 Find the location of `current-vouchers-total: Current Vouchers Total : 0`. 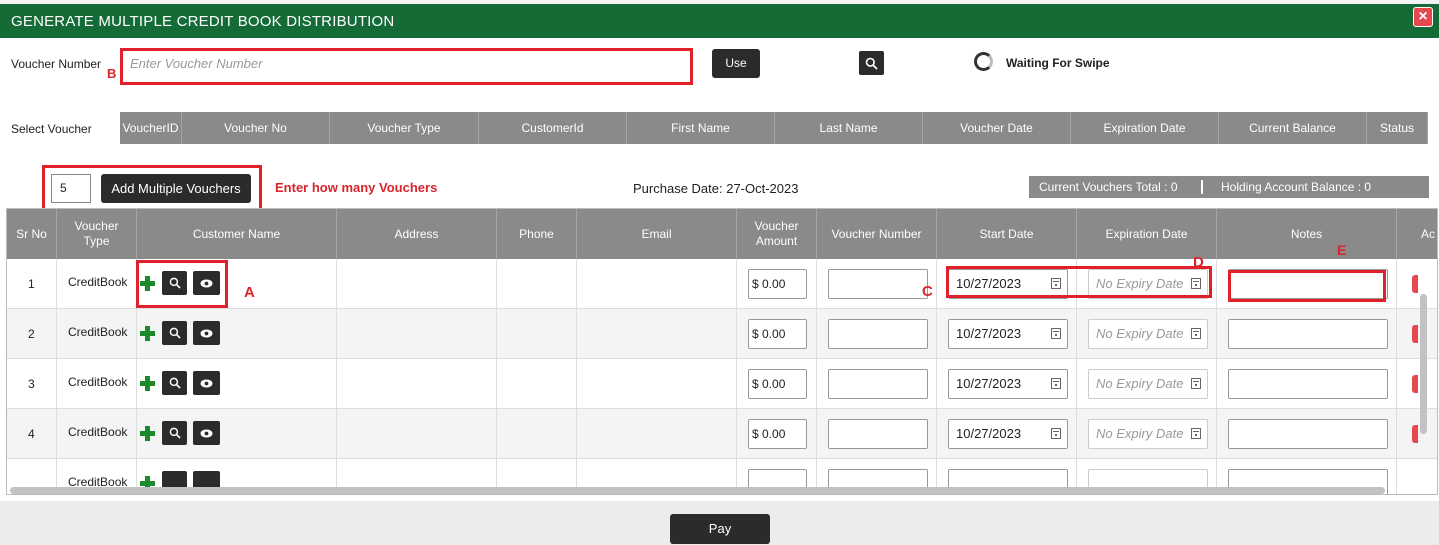

current-vouchers-total: Current Vouchers Total : 0 is located at coordinates (1108, 187).